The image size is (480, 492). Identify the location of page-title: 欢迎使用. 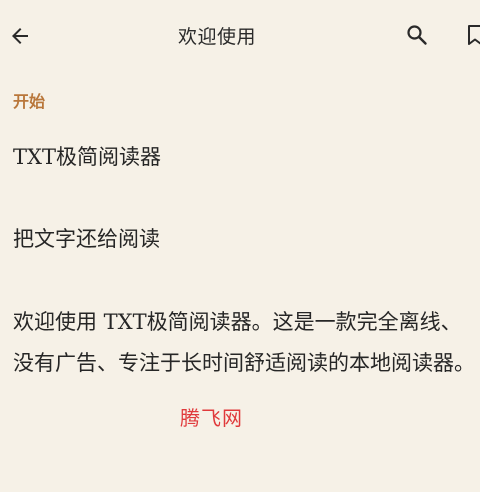
(216, 37).